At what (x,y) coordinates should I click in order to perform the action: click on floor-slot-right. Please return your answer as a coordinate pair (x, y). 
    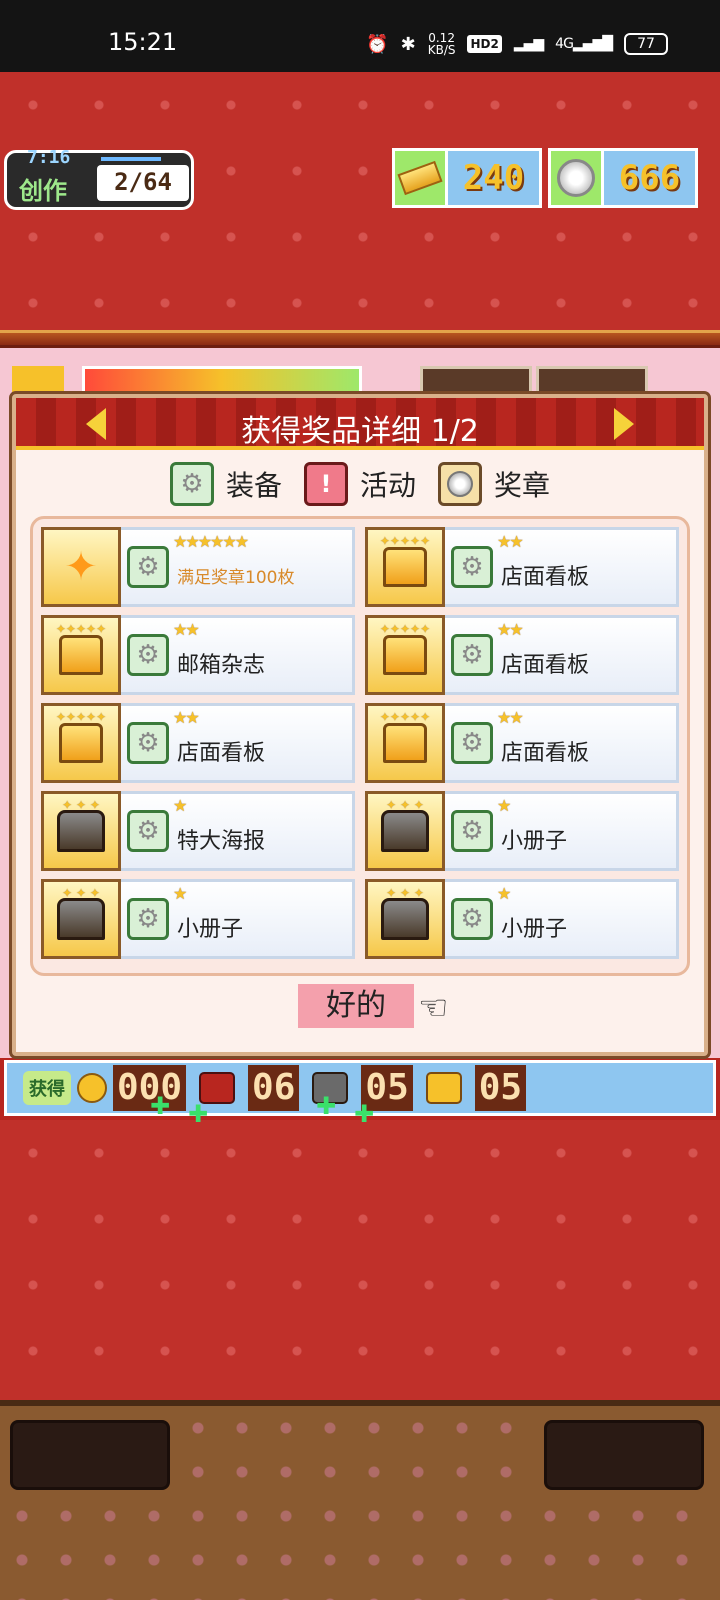
    Looking at the image, I should click on (624, 1455).